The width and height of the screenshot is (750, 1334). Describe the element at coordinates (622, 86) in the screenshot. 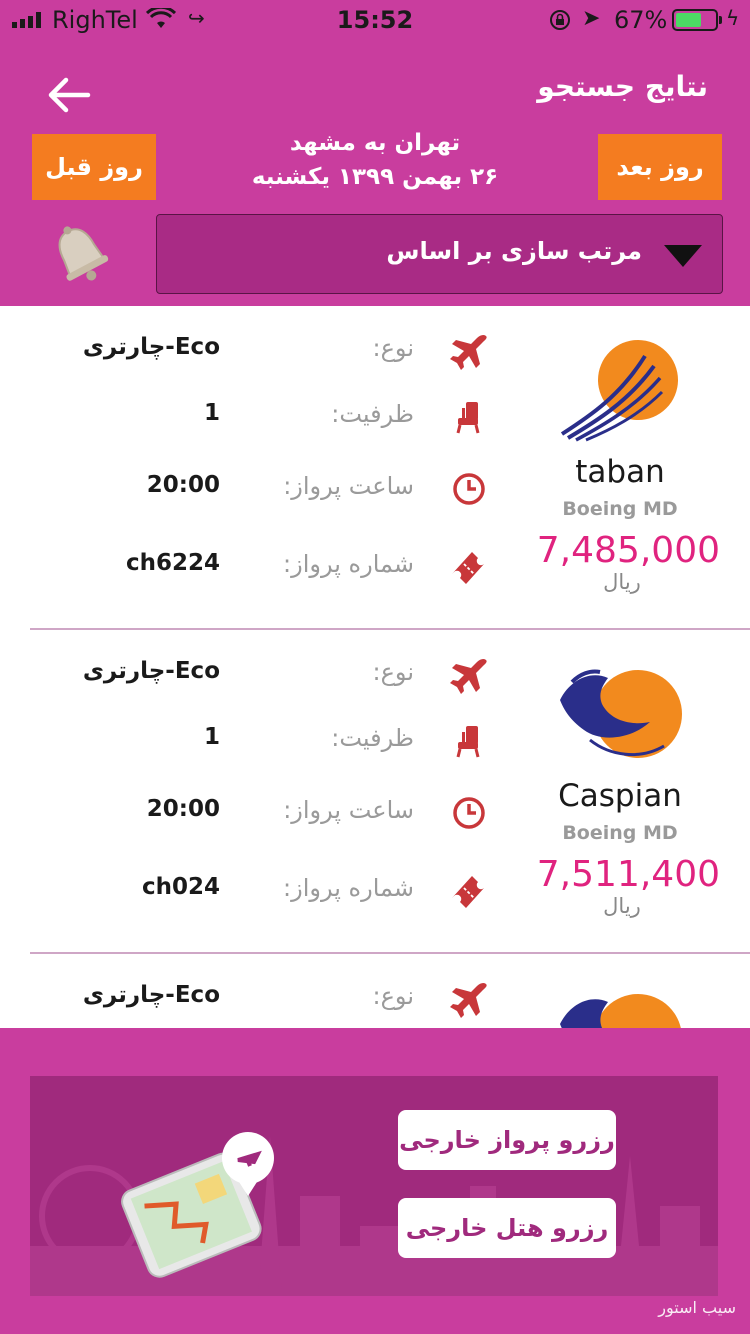

I see `page-title: نتایج جستجو` at that location.